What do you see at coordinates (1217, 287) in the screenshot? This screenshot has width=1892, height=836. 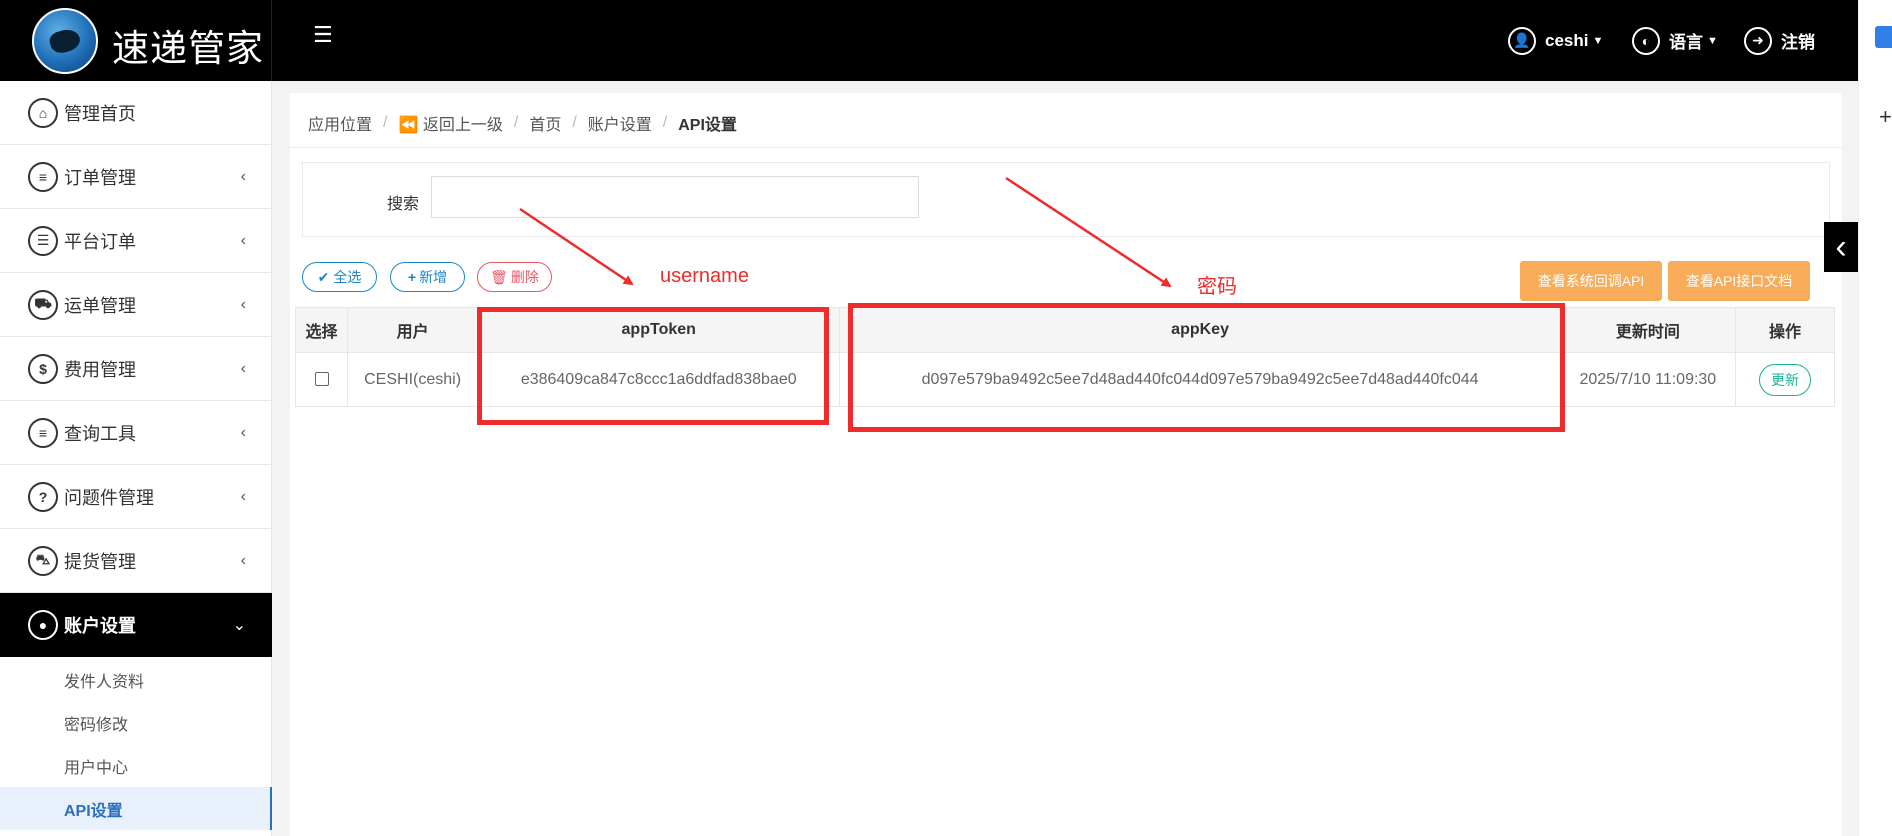 I see `annotation-password-label: 密码` at bounding box center [1217, 287].